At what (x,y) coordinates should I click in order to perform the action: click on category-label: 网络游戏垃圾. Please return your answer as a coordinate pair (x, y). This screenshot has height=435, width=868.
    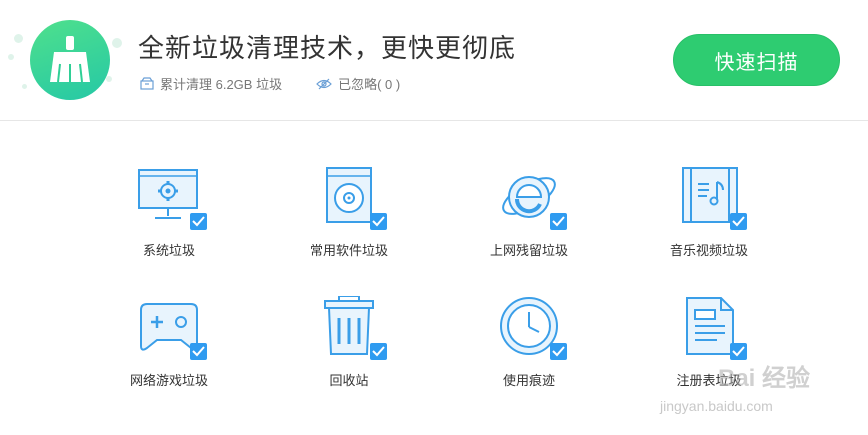
    Looking at the image, I should click on (168, 380).